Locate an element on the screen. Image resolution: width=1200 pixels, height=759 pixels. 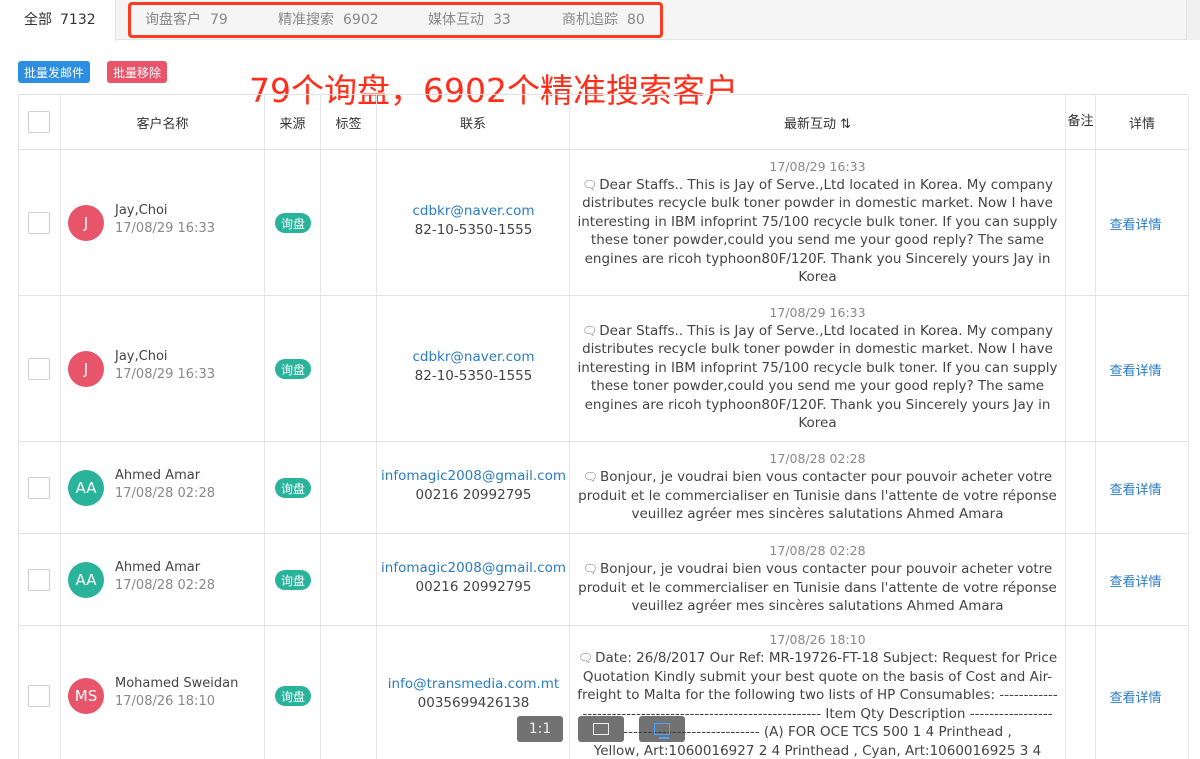
header-detail: 详情 is located at coordinates (1141, 124).